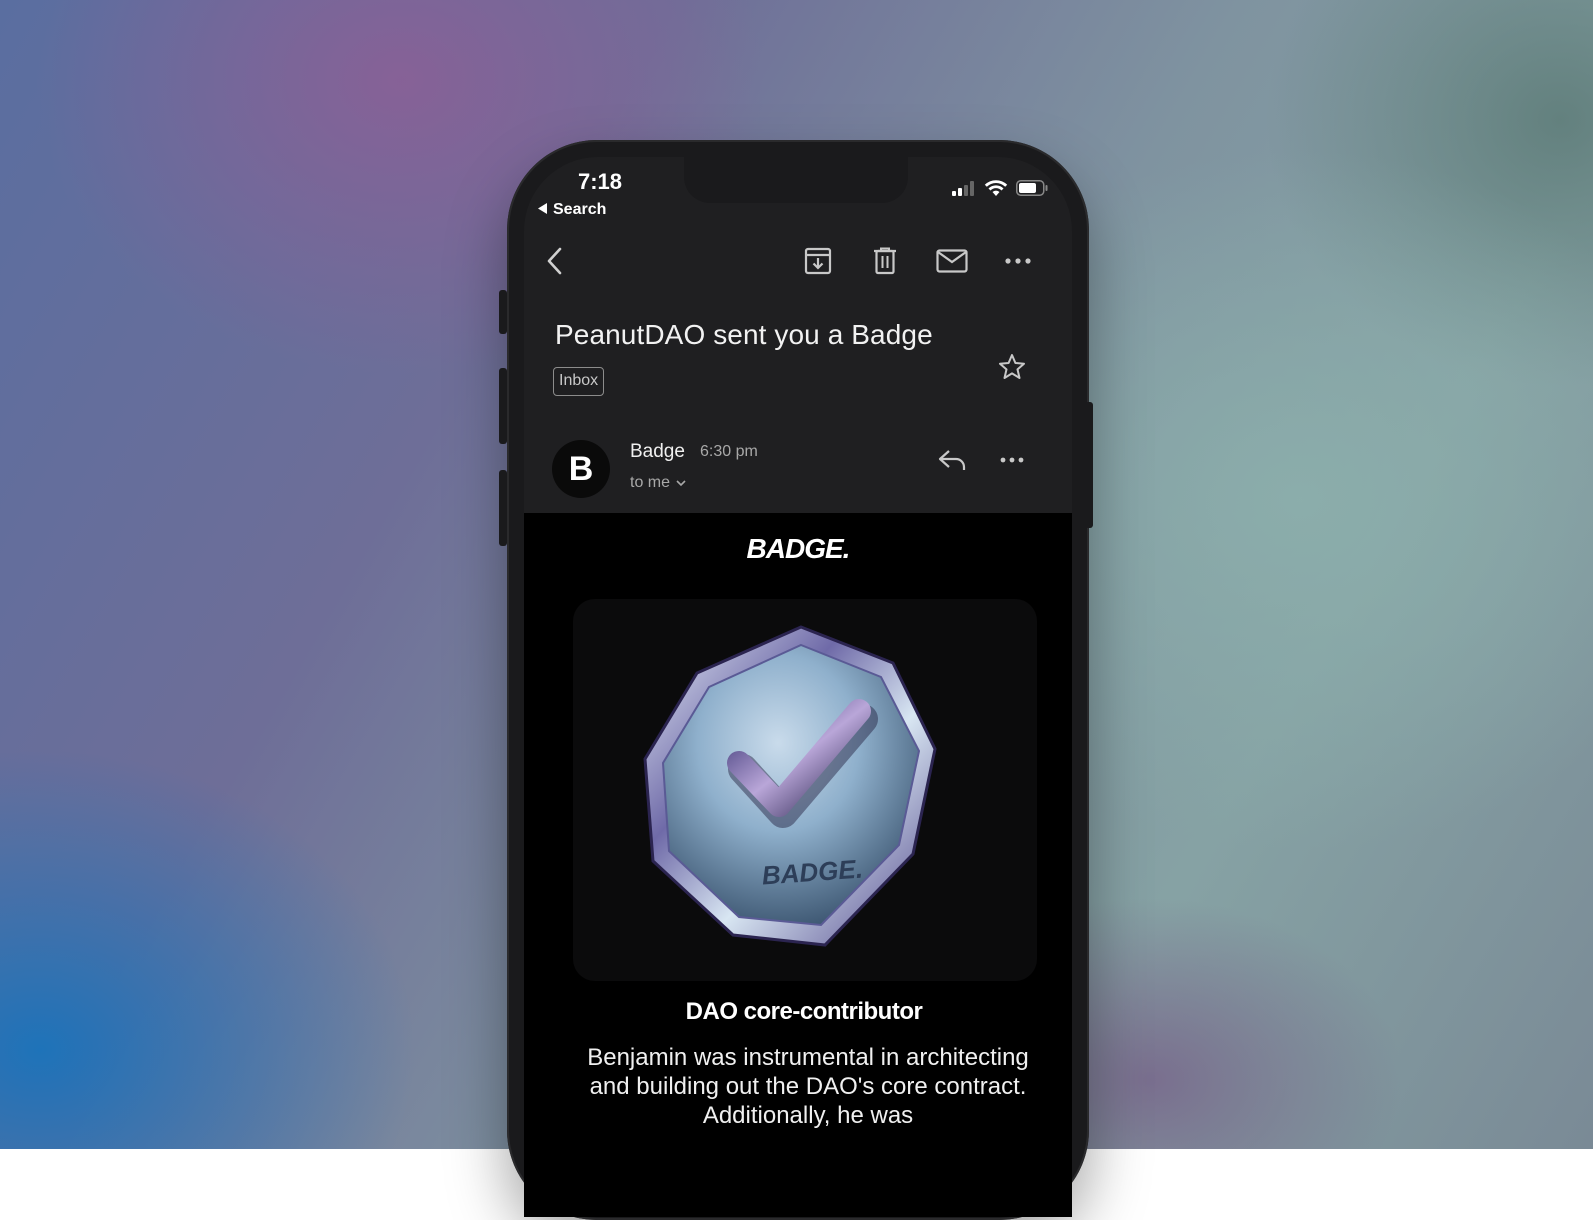  Describe the element at coordinates (554, 261) in the screenshot. I see `back-chevron-icon` at that location.